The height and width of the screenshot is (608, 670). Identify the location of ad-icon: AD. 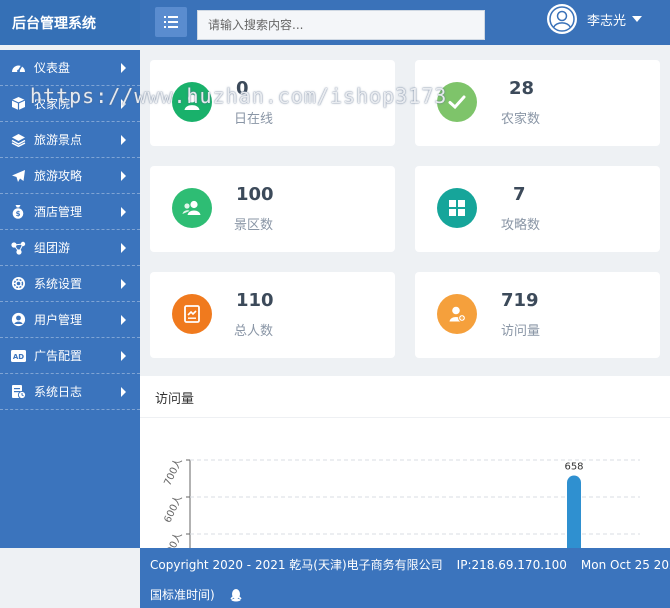
(18, 356).